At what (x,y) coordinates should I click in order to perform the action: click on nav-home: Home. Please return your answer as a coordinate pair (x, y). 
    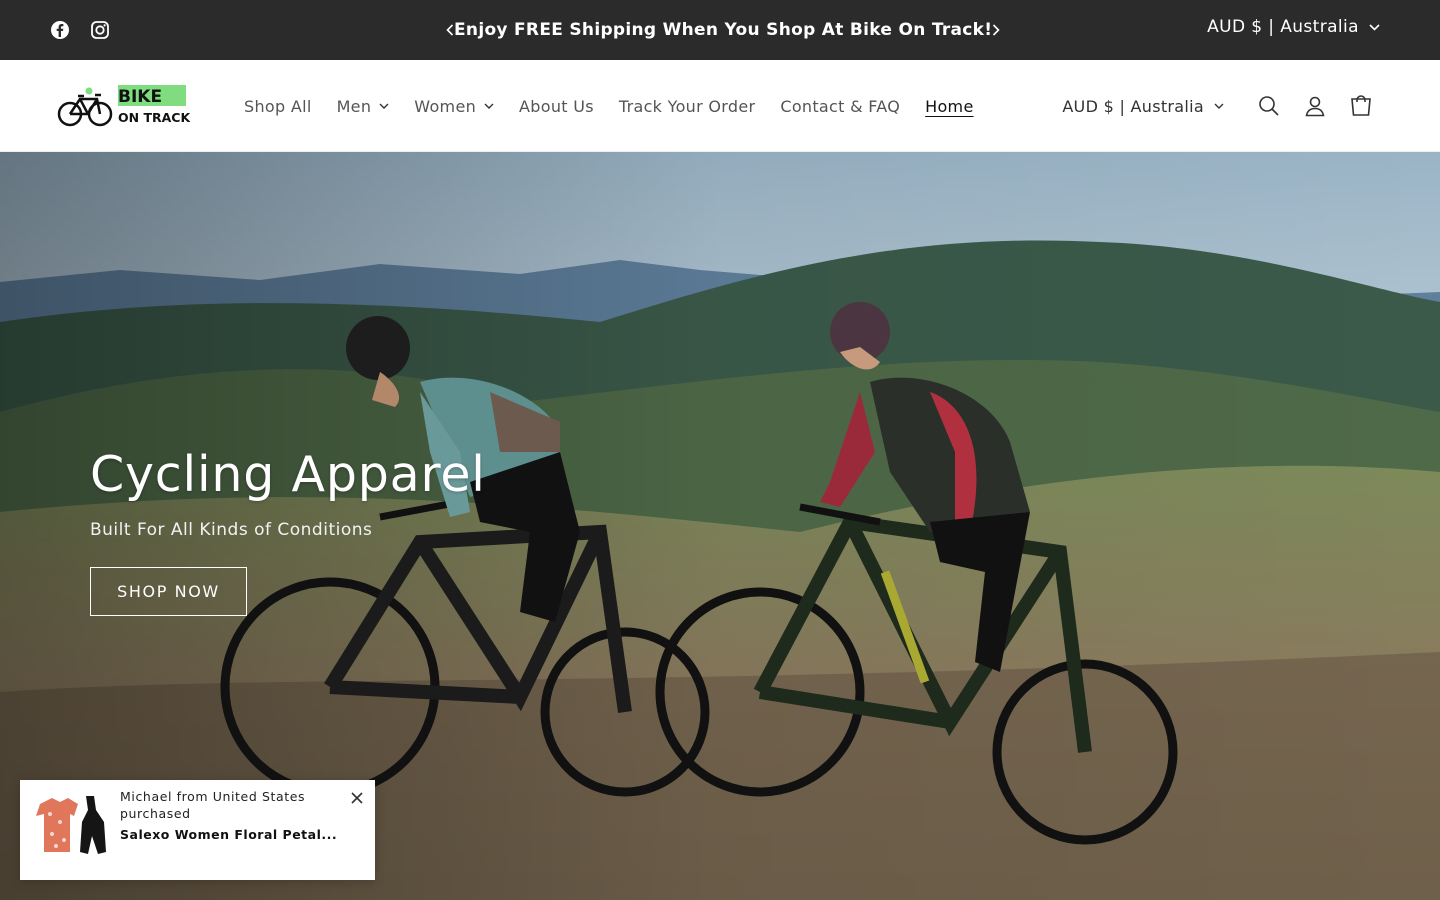
    Looking at the image, I should click on (949, 106).